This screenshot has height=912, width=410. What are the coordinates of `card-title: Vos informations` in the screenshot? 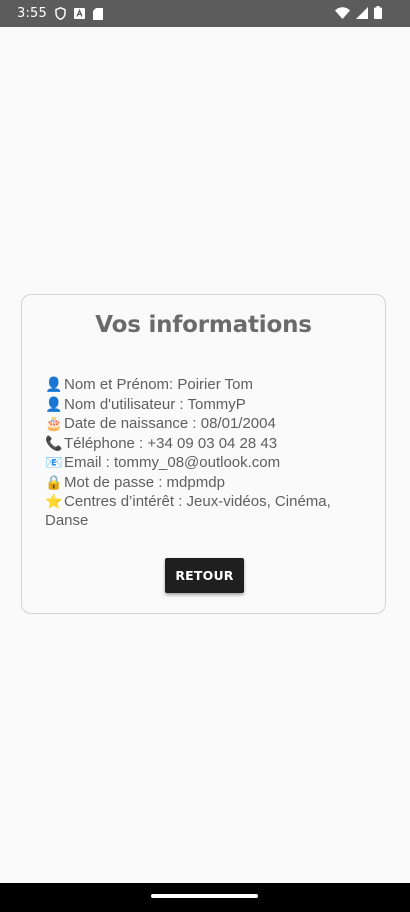 It's located at (203, 325).